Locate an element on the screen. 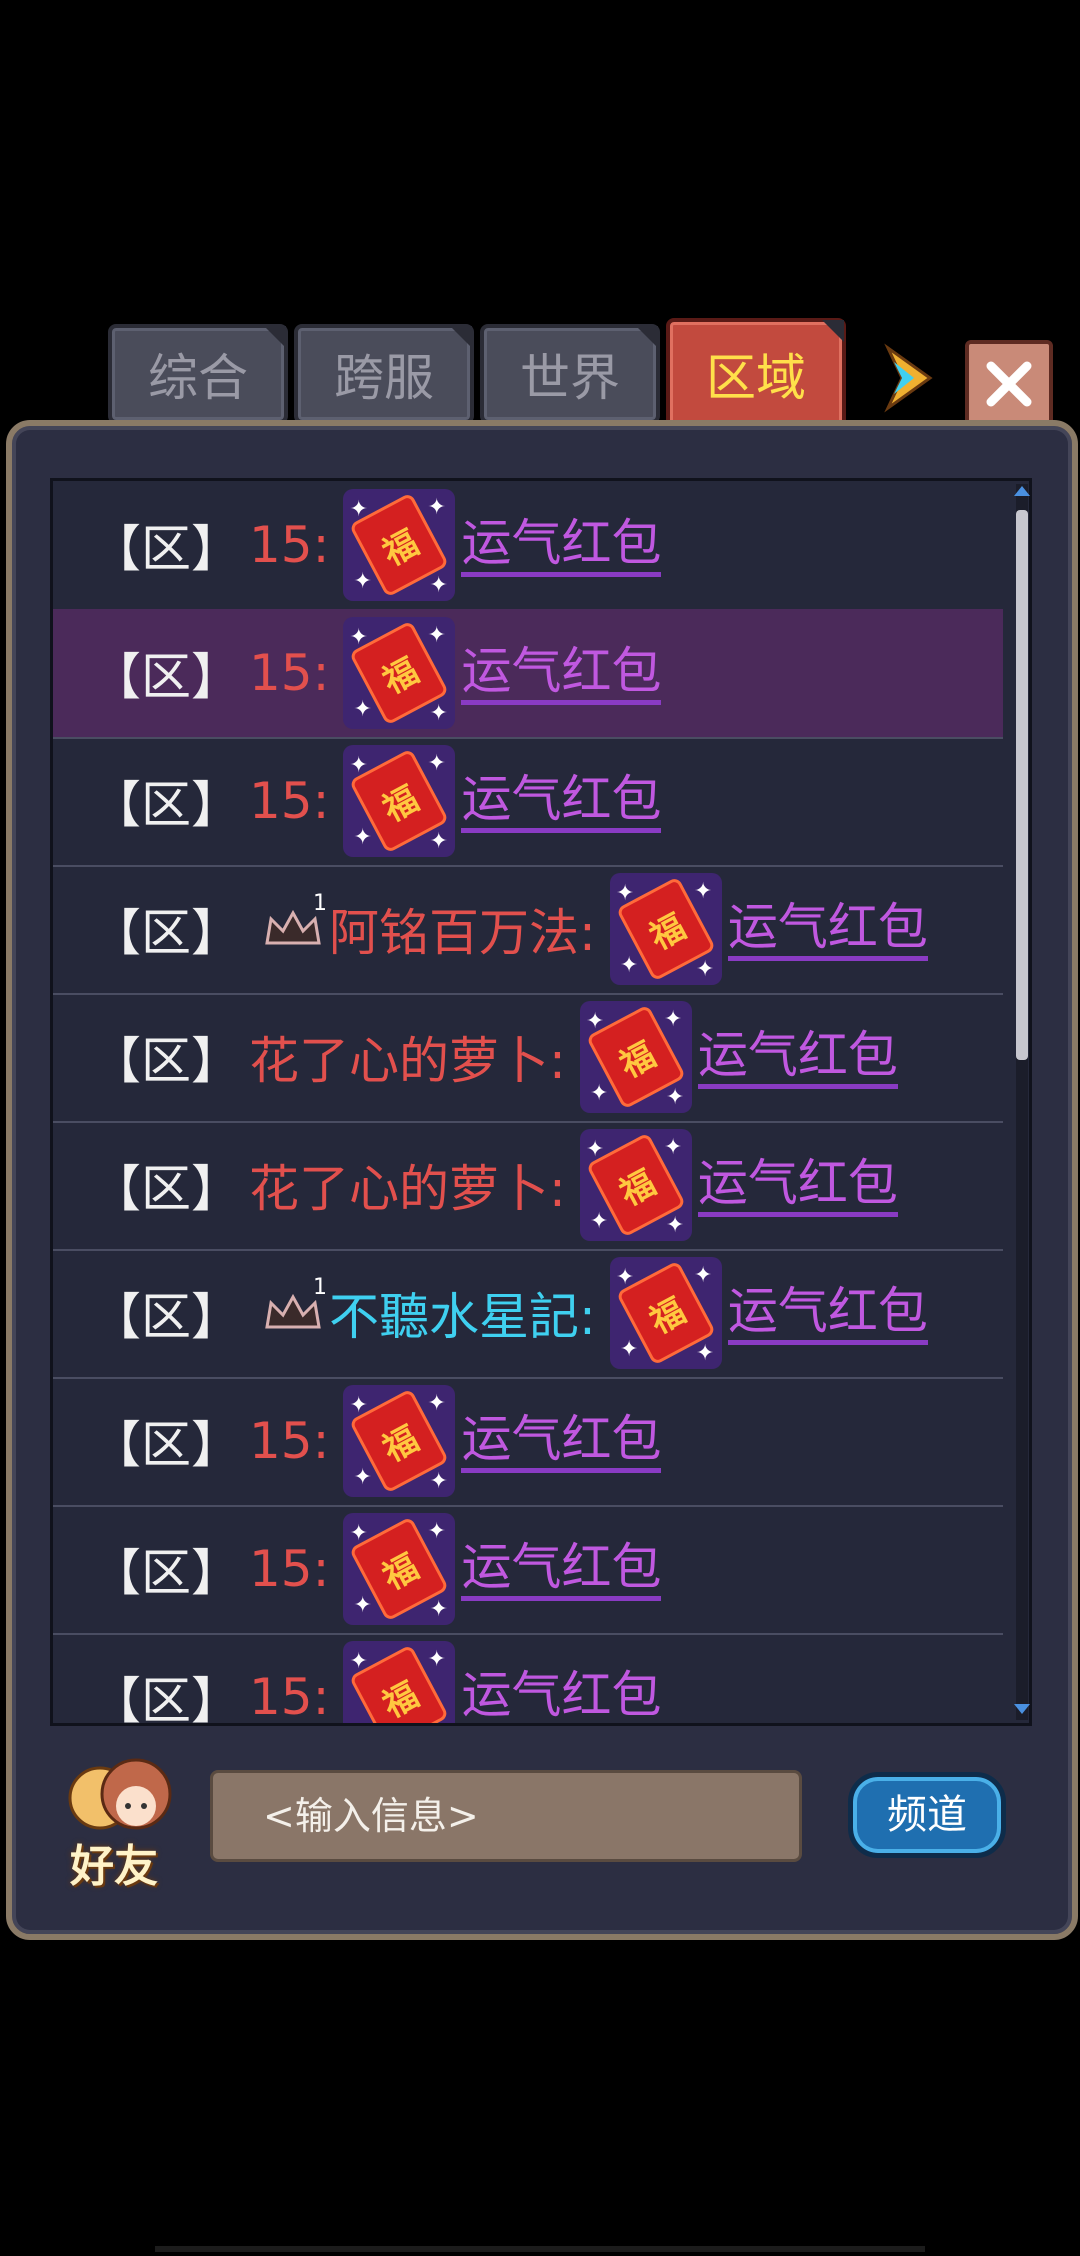  friends-label: 好友 is located at coordinates (114, 1866).